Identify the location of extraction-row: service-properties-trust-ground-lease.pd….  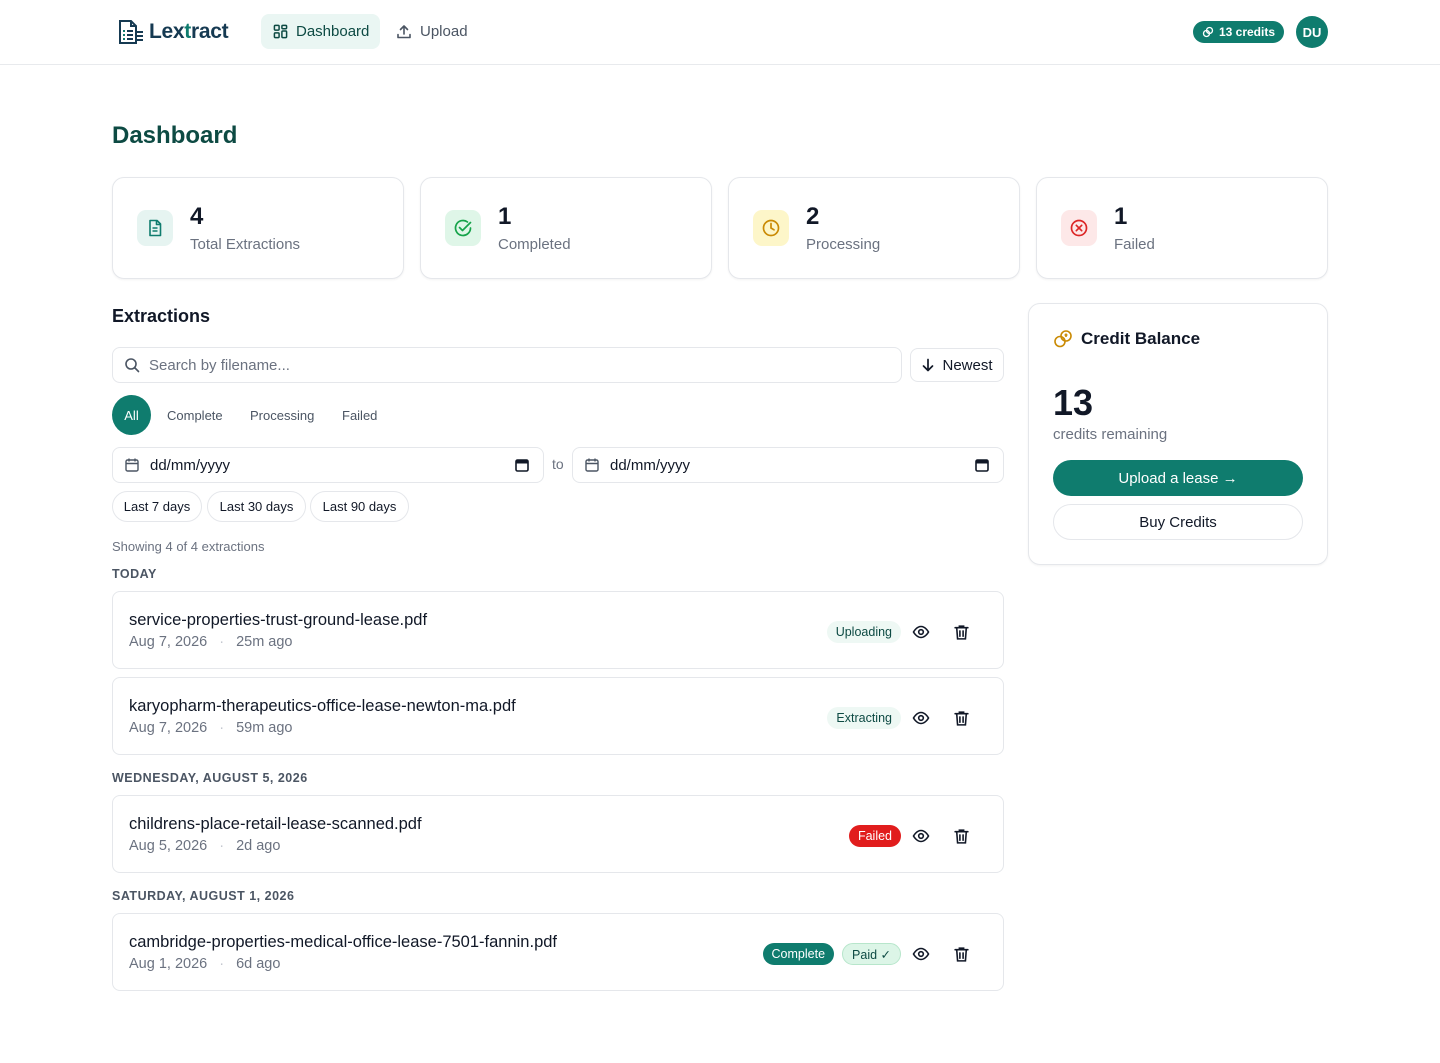
(558, 630).